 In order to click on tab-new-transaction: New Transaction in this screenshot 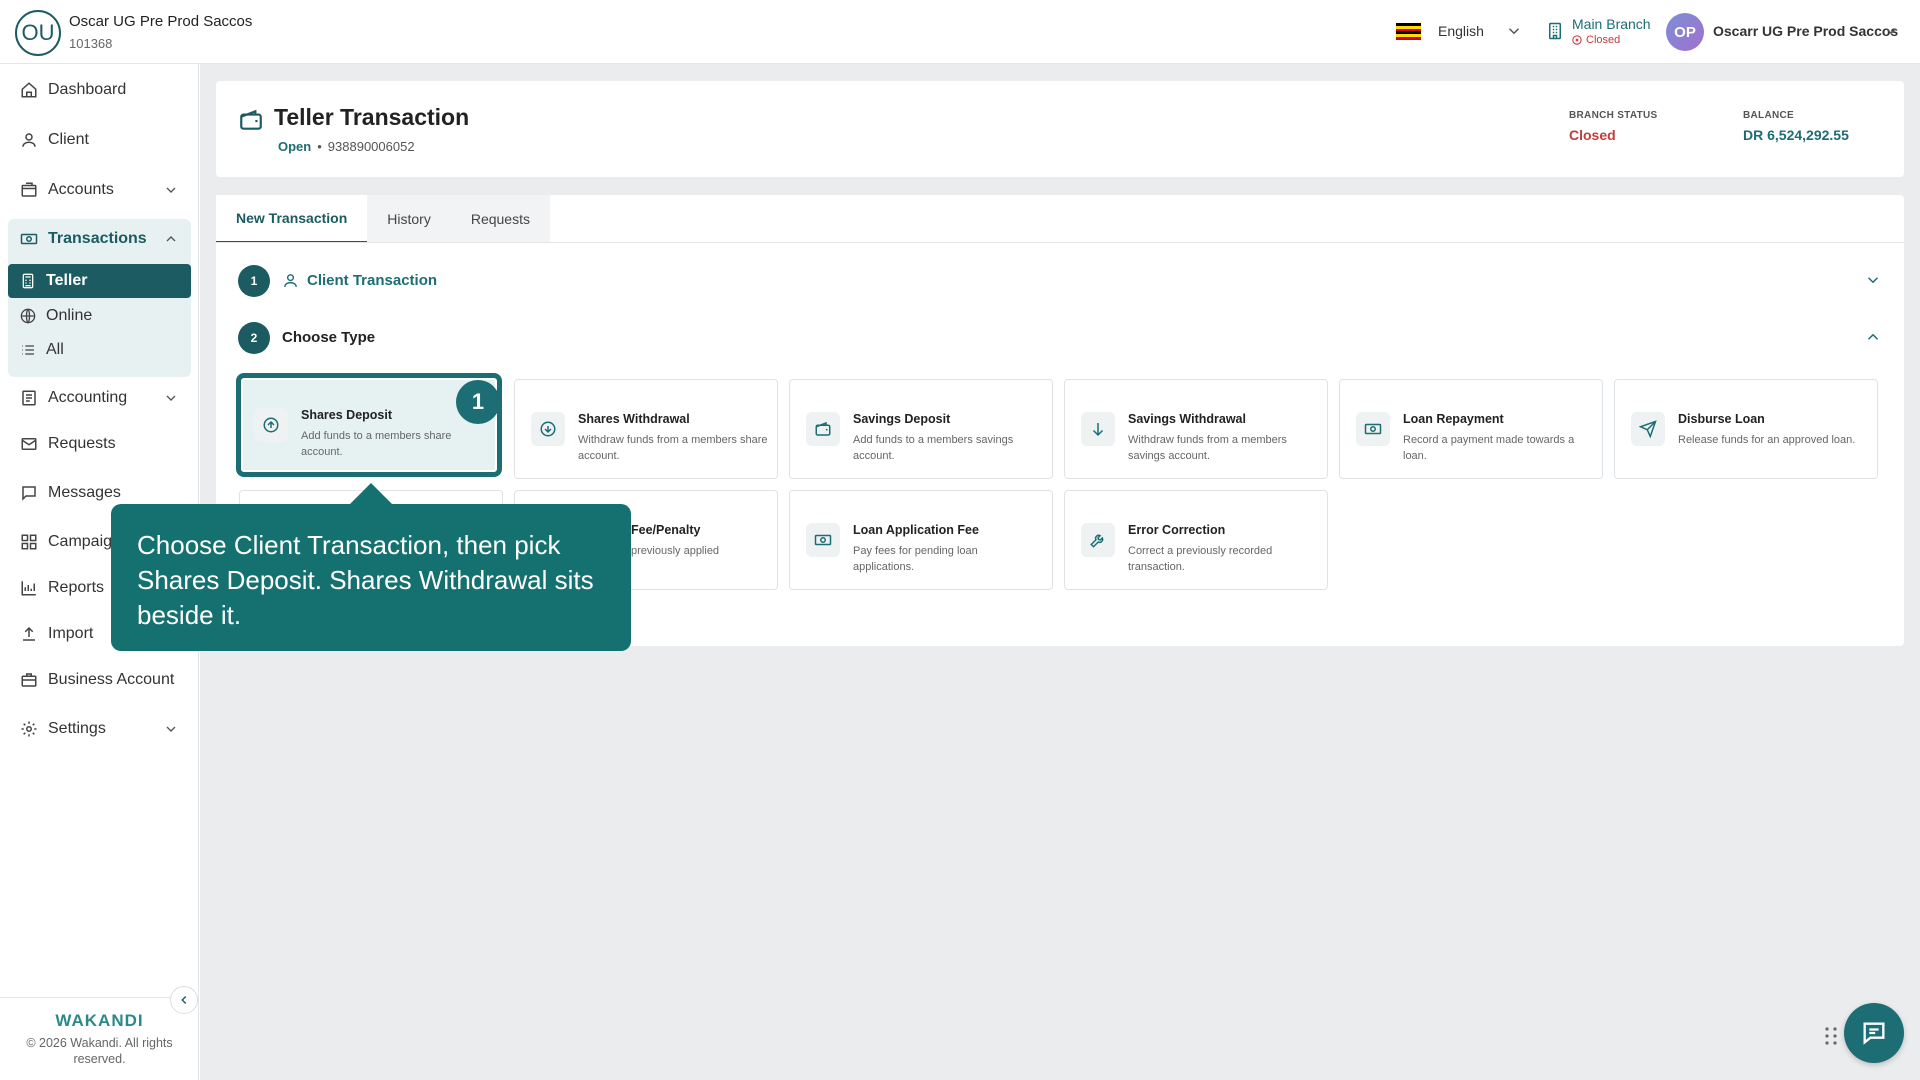, I will do `click(292, 219)`.